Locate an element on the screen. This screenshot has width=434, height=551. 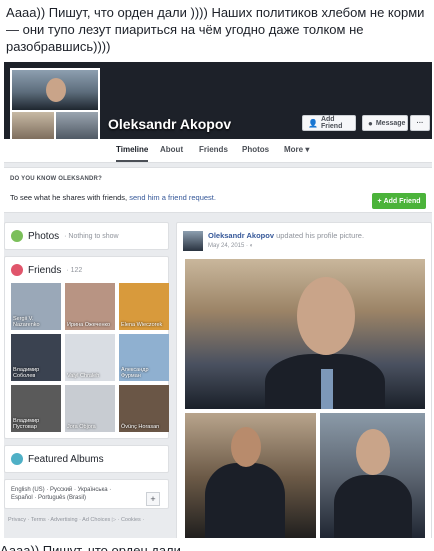
photos-box: Photos · Nothing to show is located at coordinates (86, 236).